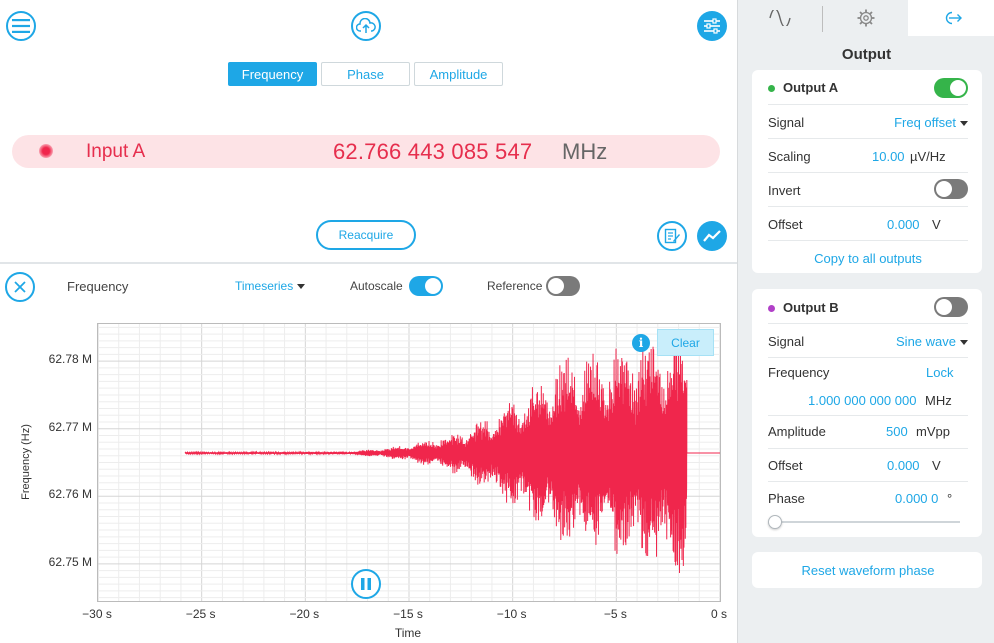 This screenshot has height=643, width=994. I want to click on autoscale-label: Autoscale, so click(376, 286).